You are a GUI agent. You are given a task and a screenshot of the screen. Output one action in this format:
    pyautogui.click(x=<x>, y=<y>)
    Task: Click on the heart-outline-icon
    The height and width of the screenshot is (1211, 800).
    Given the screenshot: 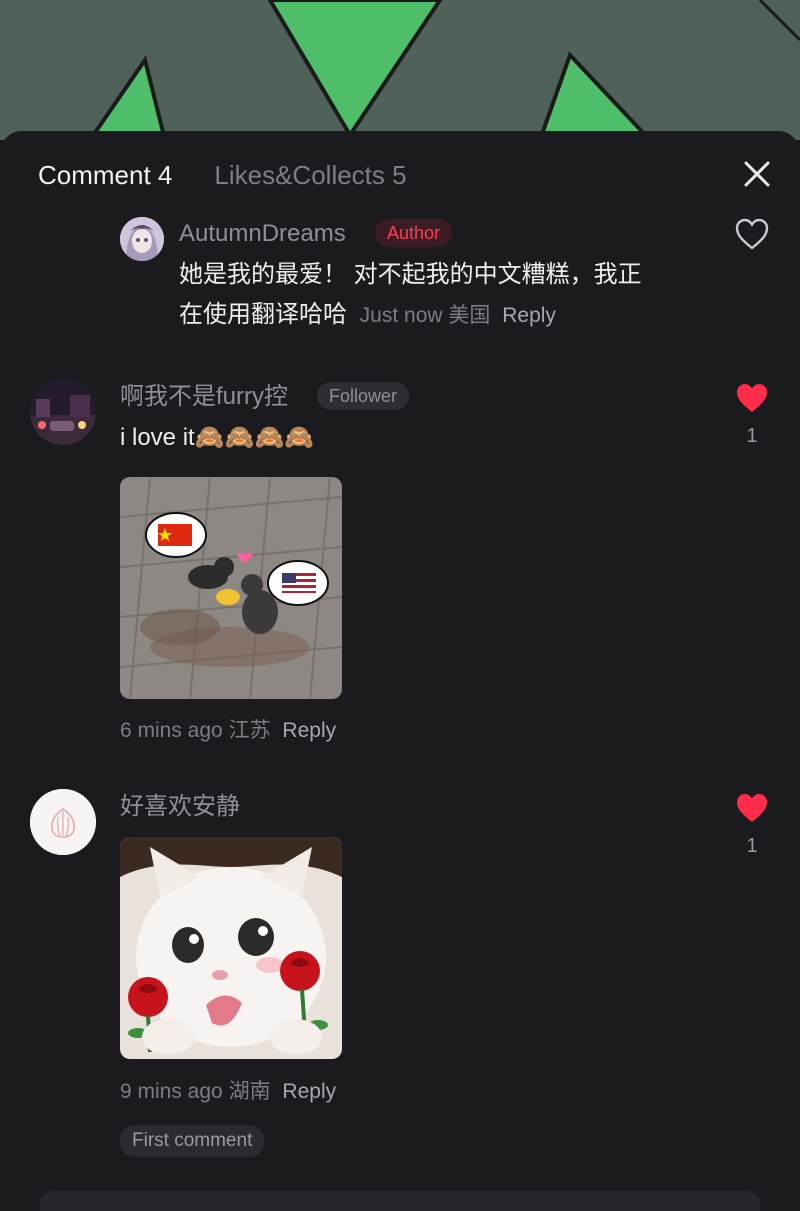 What is the action you would take?
    pyautogui.click(x=752, y=234)
    